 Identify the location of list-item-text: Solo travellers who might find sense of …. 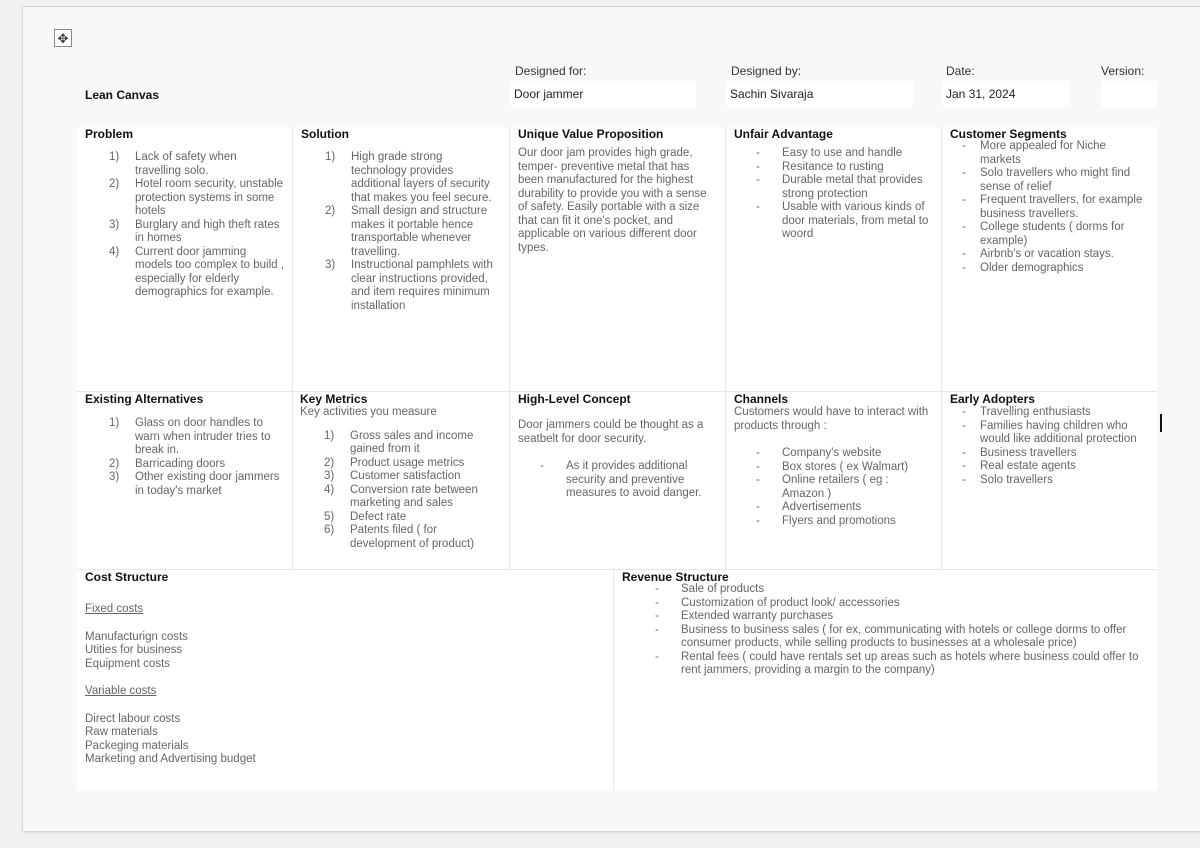
(1055, 180).